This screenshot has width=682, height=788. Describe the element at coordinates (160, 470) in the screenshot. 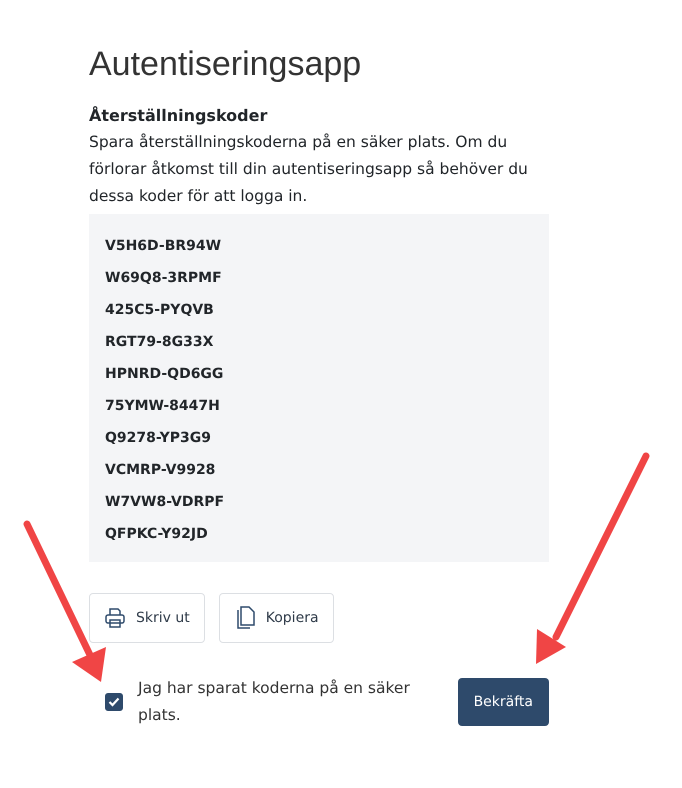

I see `recovery-code: VCMRP-V9928` at that location.